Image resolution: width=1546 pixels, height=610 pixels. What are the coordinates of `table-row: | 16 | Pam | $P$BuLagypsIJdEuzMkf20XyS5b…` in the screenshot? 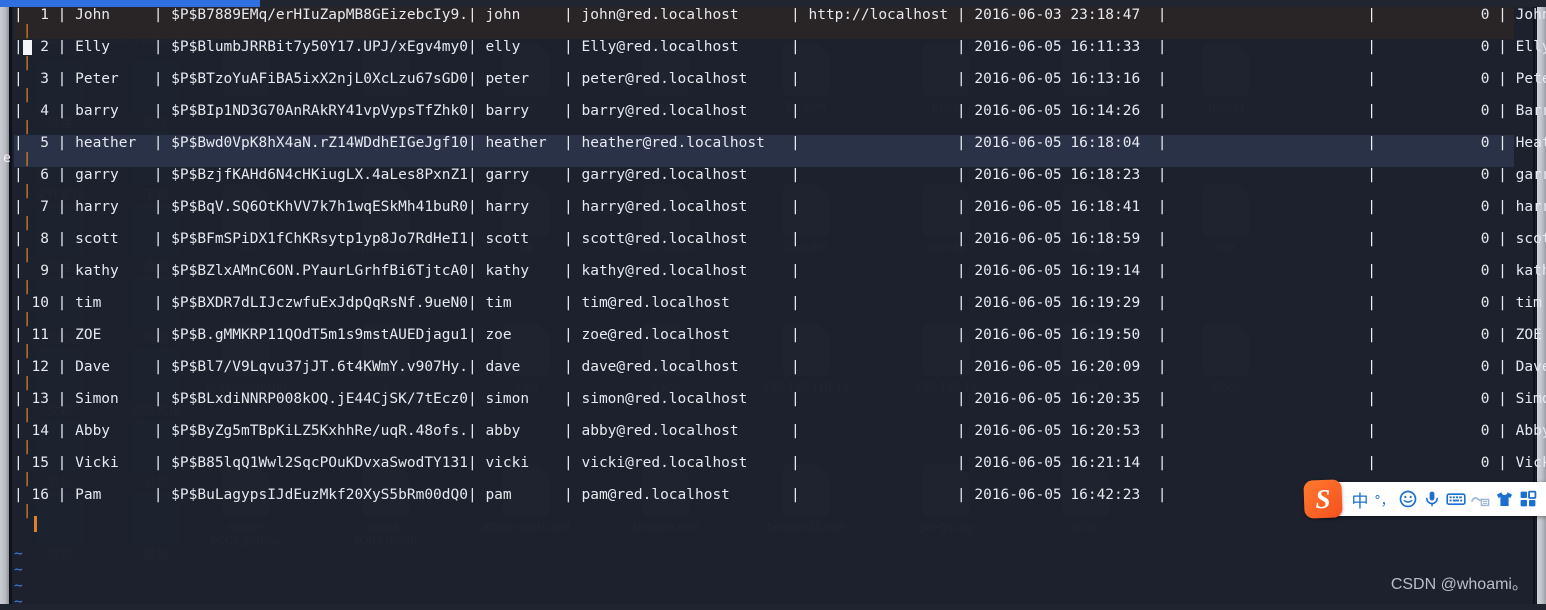 It's located at (778, 503).